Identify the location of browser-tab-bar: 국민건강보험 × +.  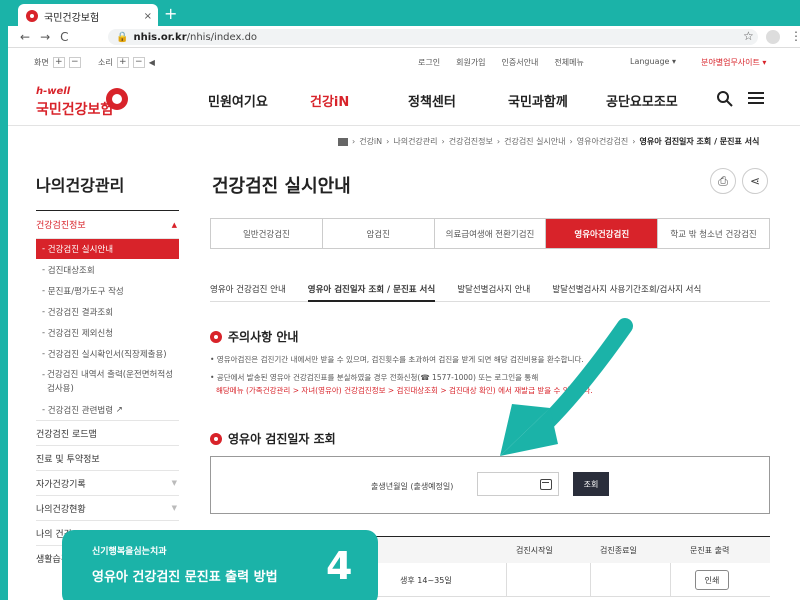
(404, 14).